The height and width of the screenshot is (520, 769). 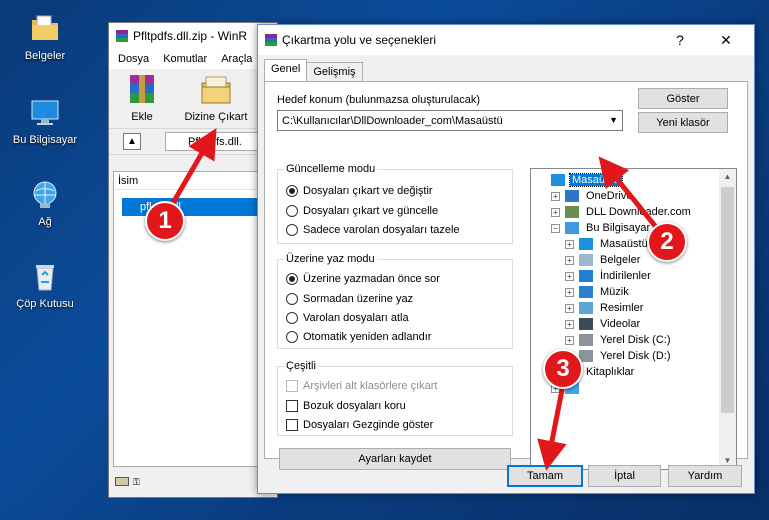 What do you see at coordinates (132, 141) in the screenshot?
I see `up-folder-icon: ▲` at bounding box center [132, 141].